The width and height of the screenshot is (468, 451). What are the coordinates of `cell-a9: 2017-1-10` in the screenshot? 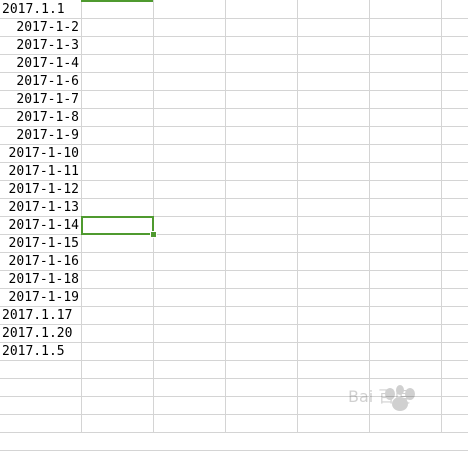 It's located at (40, 154).